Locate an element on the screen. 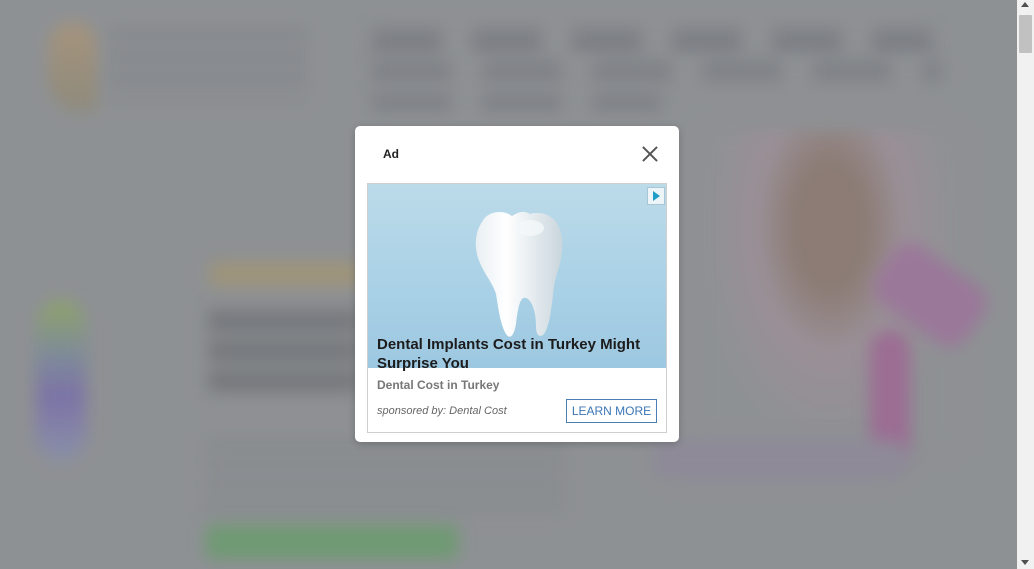 Image resolution: width=1034 pixels, height=569 pixels. page-scrollbar is located at coordinates (1025, 284).